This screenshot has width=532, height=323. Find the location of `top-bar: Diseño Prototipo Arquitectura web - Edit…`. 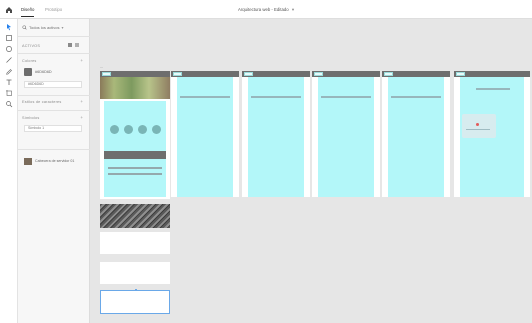

top-bar: Diseño Prototipo Arquitectura web - Edit… is located at coordinates (266, 9).